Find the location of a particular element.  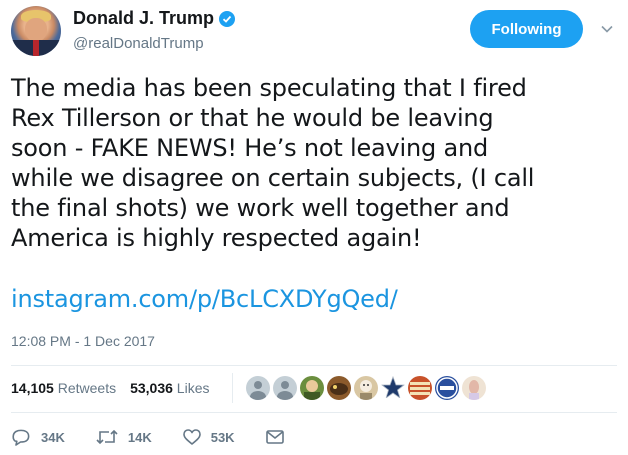

avatar is located at coordinates (36, 31).